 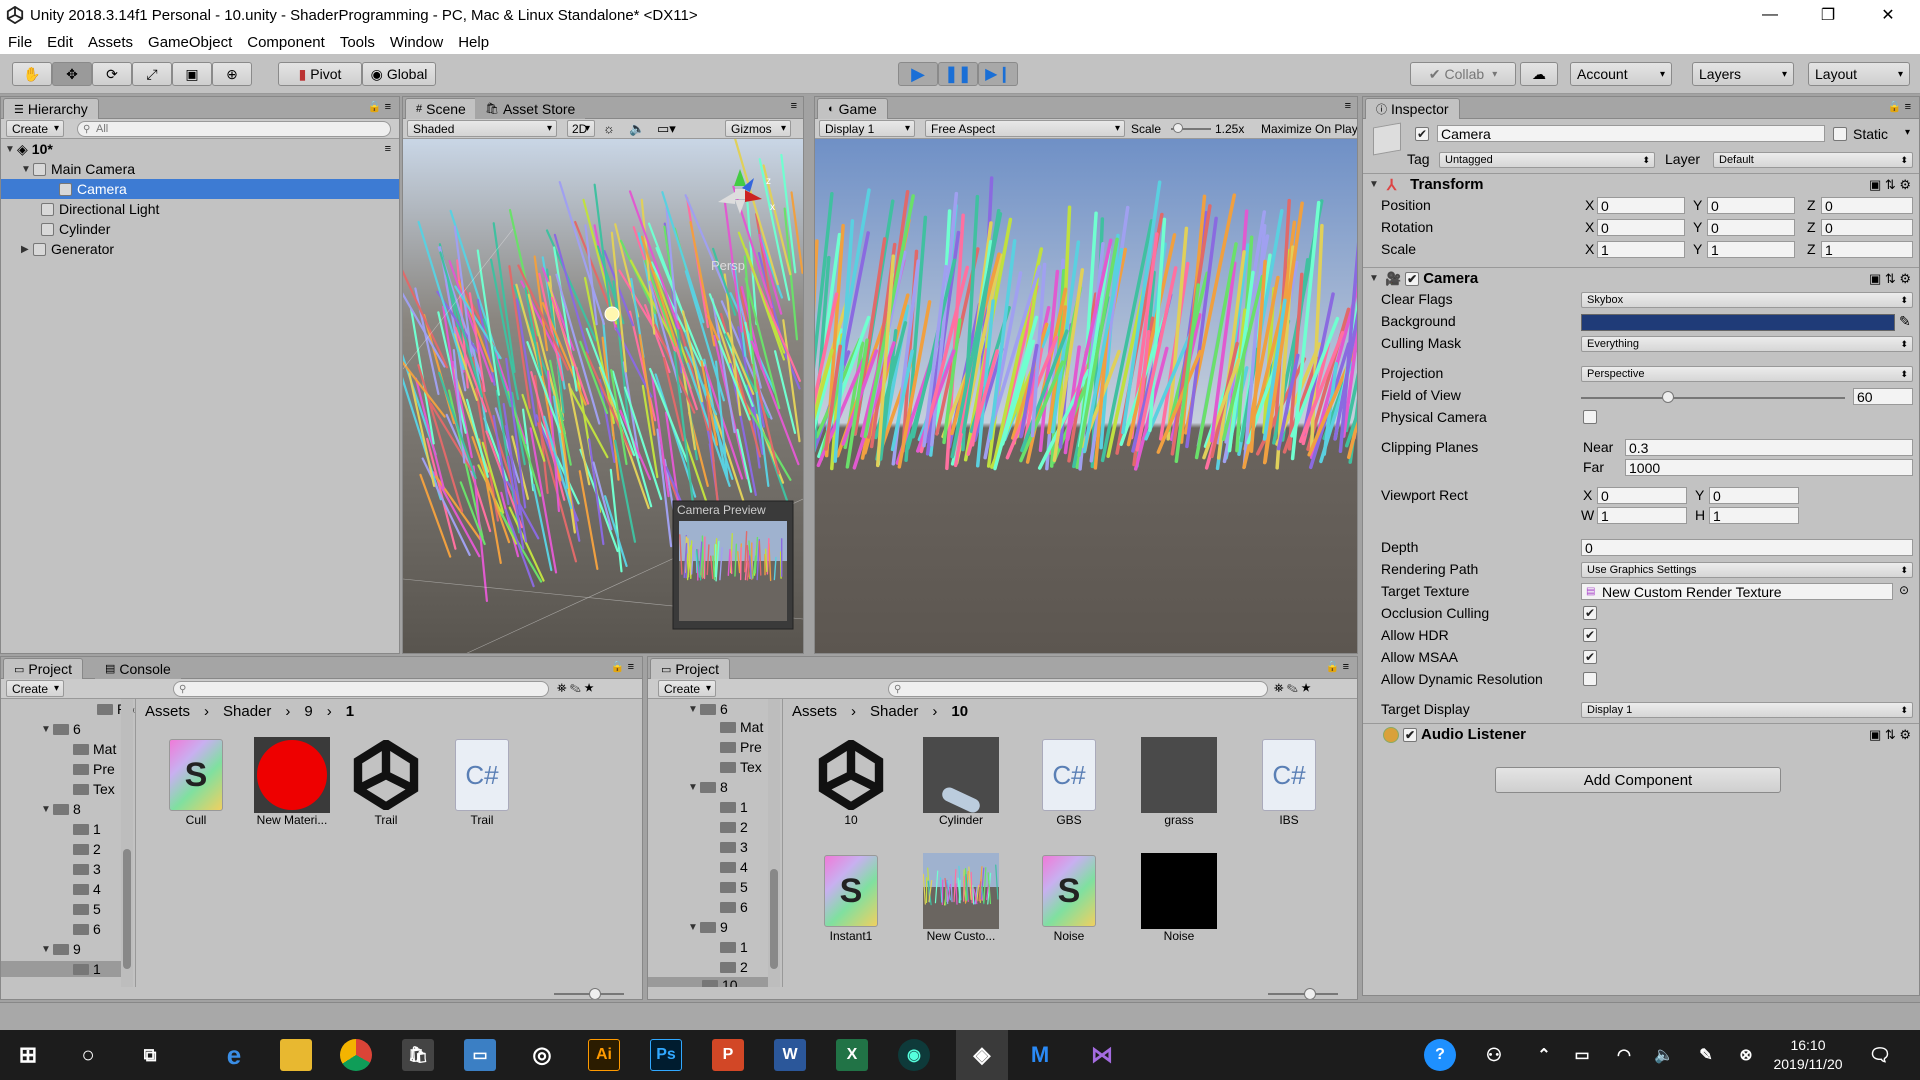 What do you see at coordinates (196, 782) in the screenshot?
I see `asset-item: S Cull` at bounding box center [196, 782].